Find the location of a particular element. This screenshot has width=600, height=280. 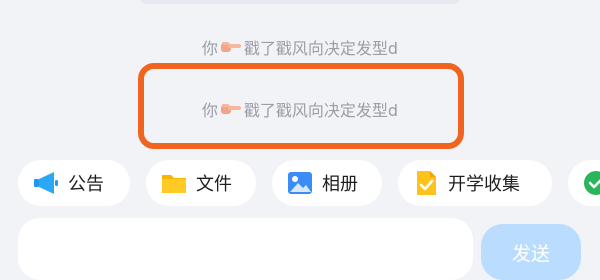

poke-user: 你 is located at coordinates (209, 48).